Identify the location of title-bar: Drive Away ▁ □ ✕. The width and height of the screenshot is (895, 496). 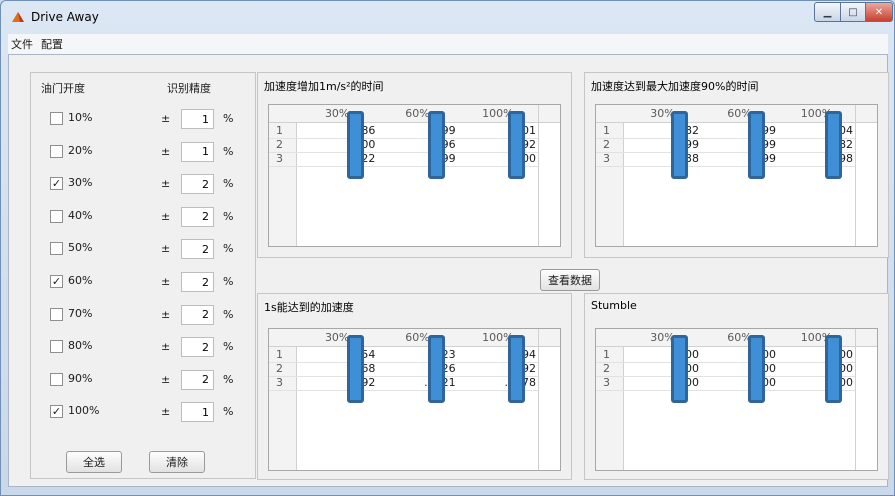
(447, 17).